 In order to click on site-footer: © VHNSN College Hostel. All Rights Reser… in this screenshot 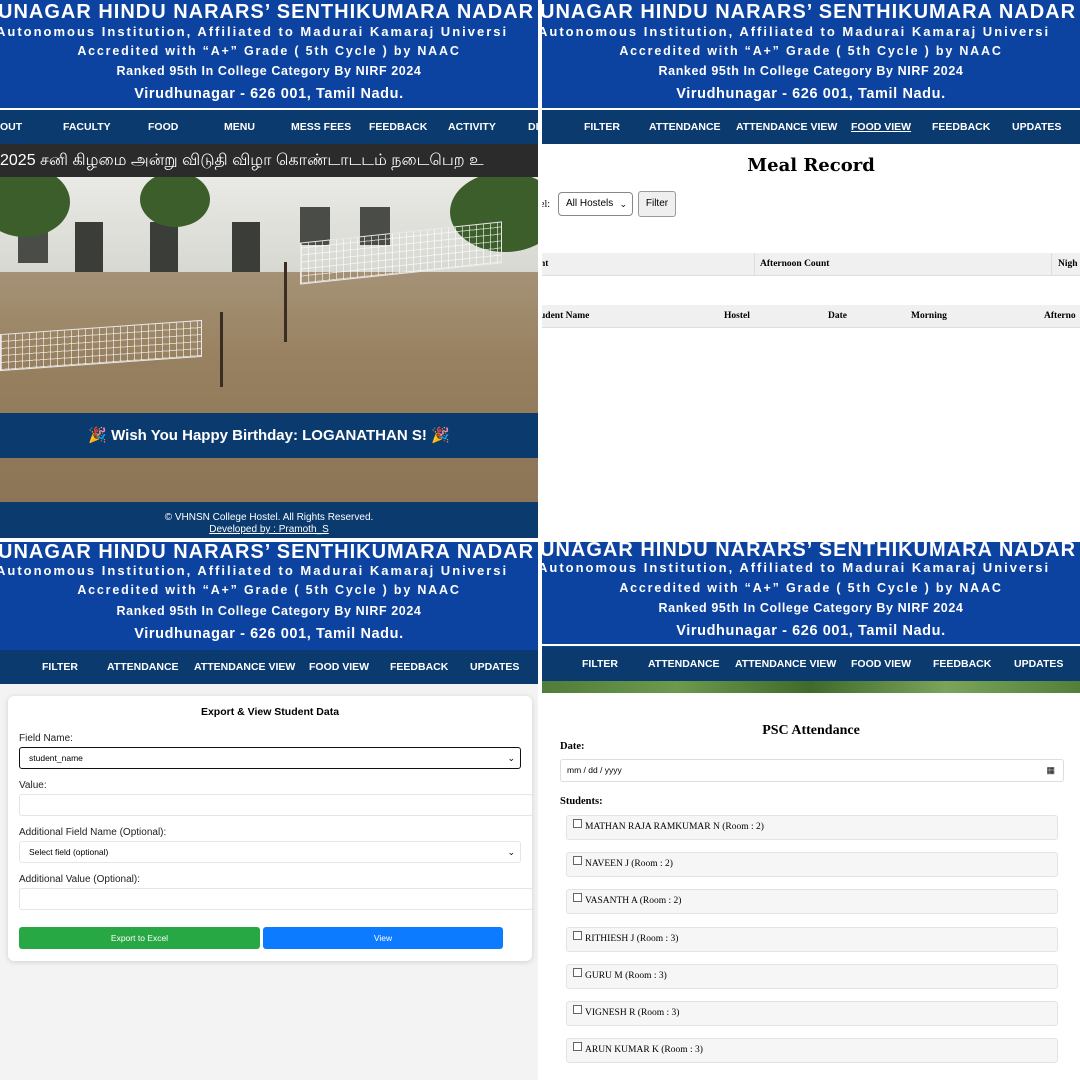, I will do `click(269, 520)`.